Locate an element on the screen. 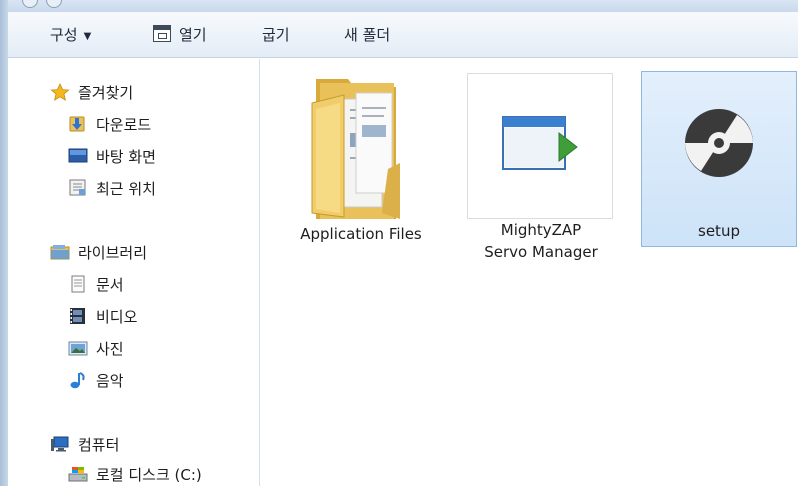  nav-item-documents: 문서 is located at coordinates (96, 285).